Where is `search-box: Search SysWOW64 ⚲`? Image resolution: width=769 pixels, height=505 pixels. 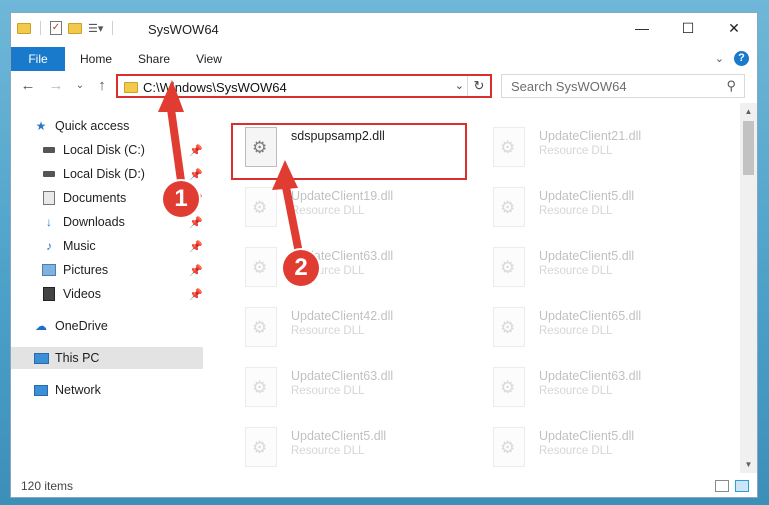 search-box: Search SysWOW64 ⚲ is located at coordinates (623, 86).